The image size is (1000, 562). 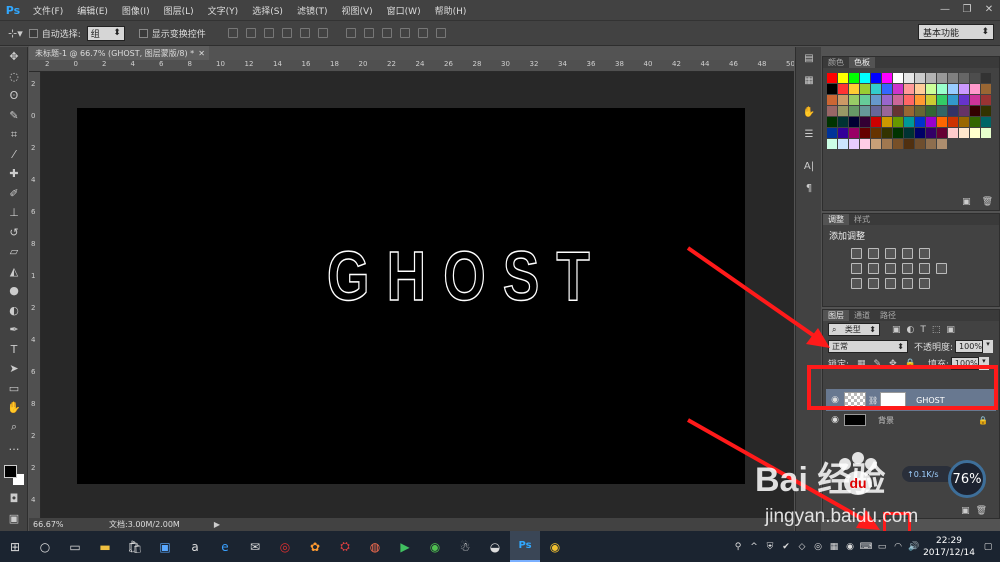 What do you see at coordinates (862, 219) in the screenshot?
I see `tab-styles: 样式` at bounding box center [862, 219].